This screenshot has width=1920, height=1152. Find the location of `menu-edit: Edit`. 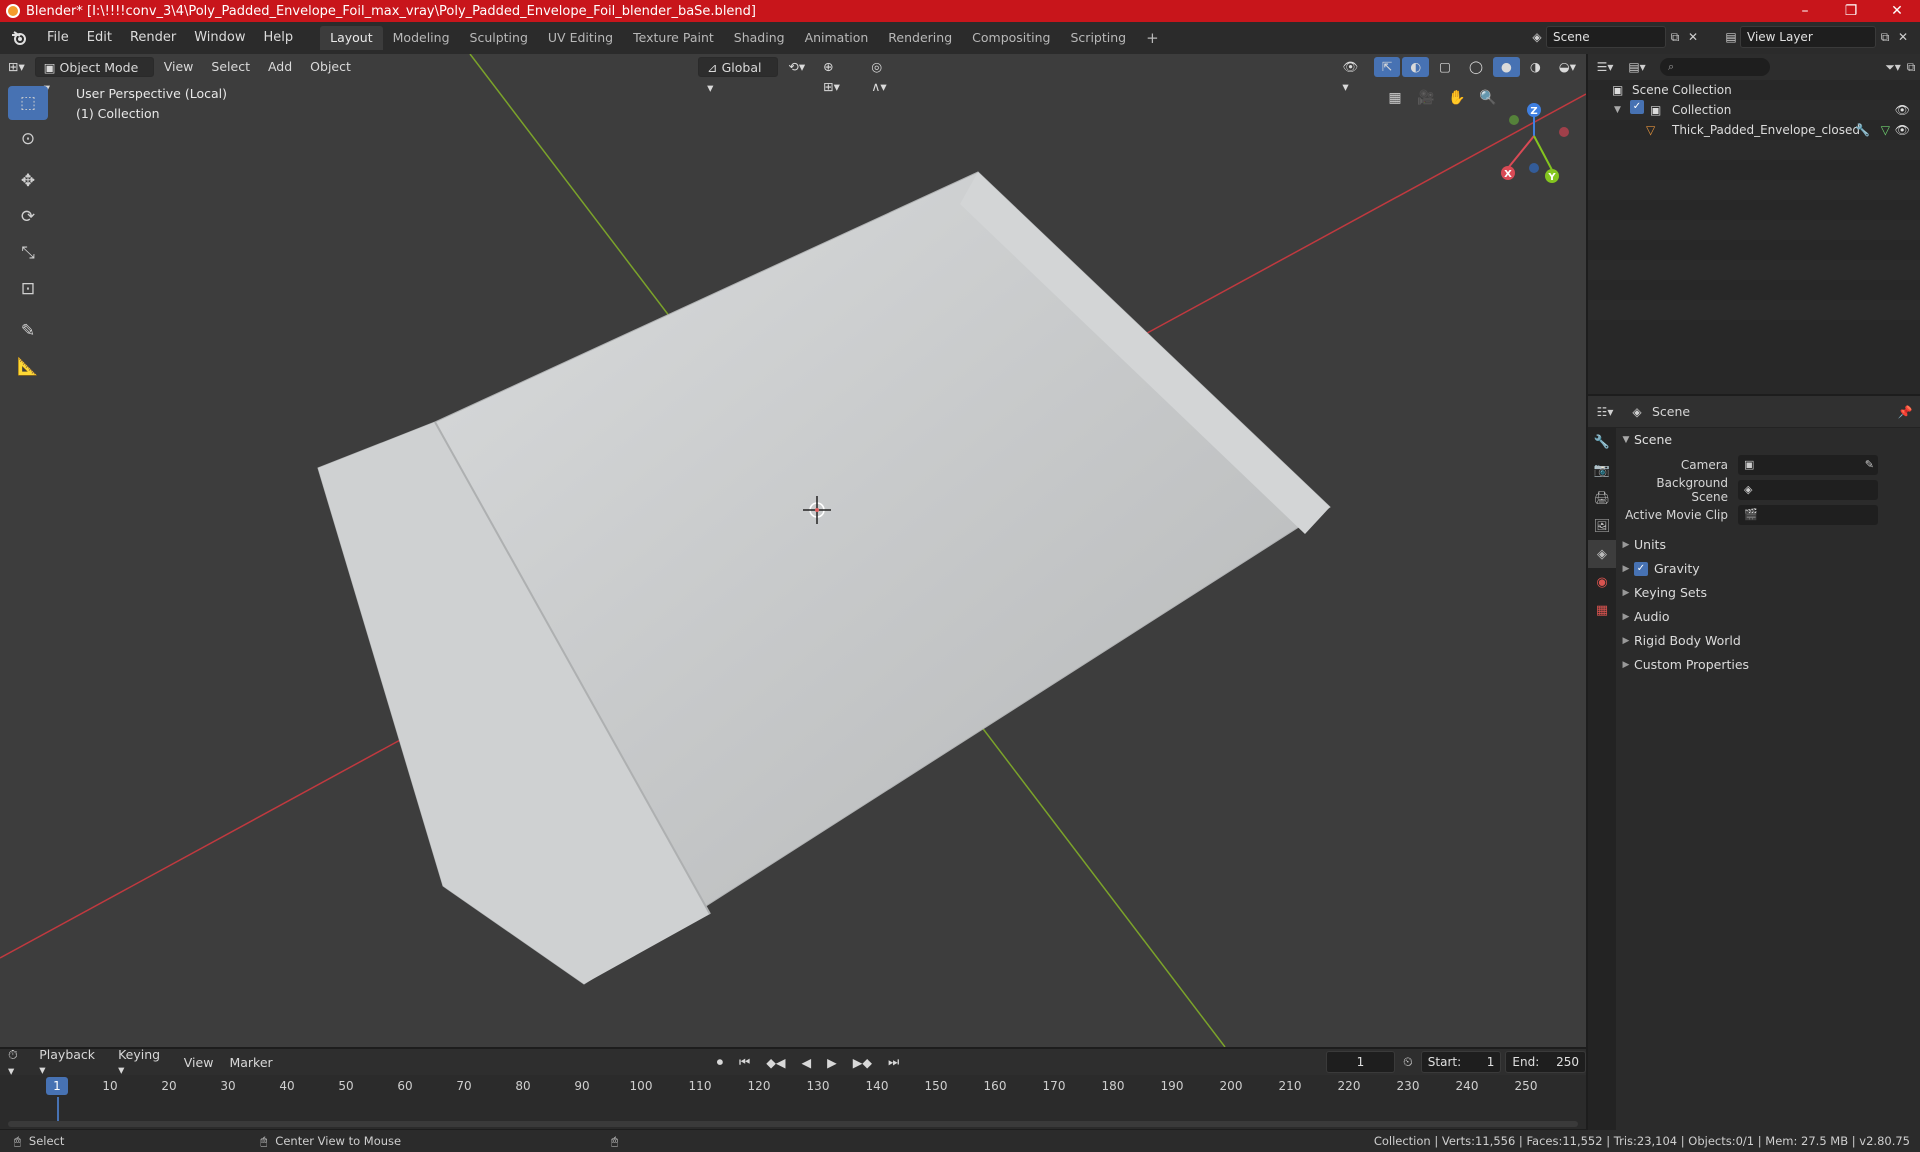

menu-edit: Edit is located at coordinates (99, 38).